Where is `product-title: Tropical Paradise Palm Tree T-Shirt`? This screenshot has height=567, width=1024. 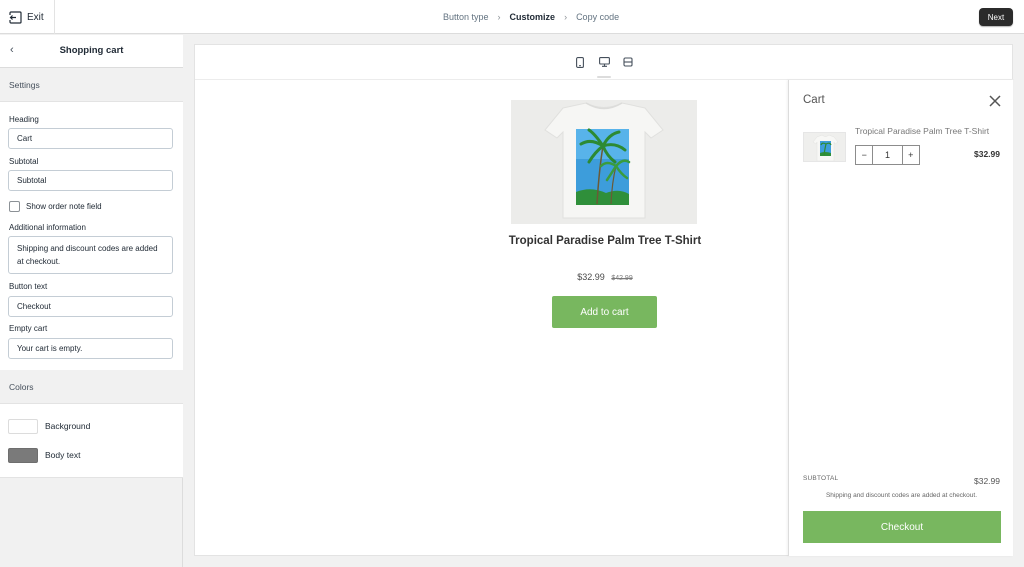 product-title: Tropical Paradise Palm Tree T-Shirt is located at coordinates (605, 241).